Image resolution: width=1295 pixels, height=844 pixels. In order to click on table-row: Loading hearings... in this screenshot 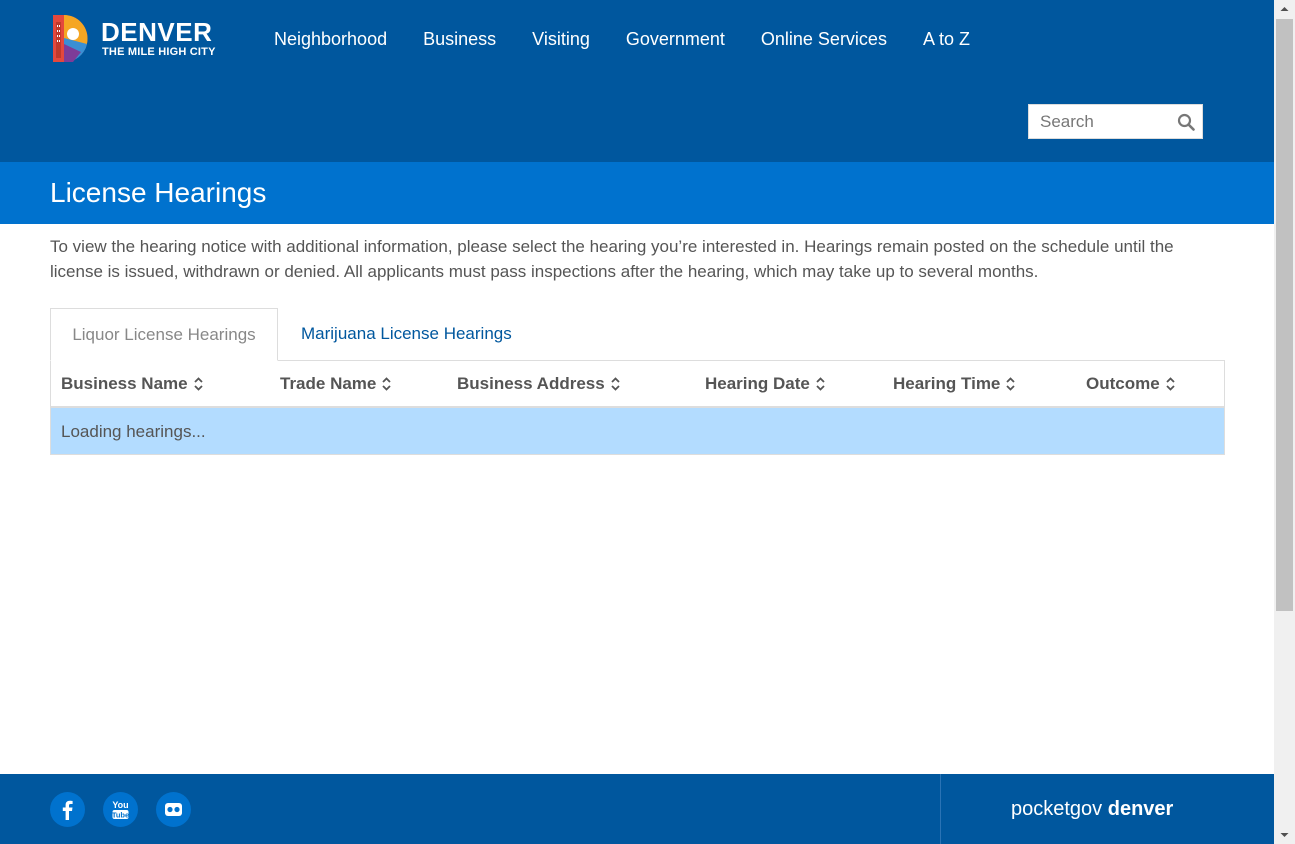, I will do `click(637, 431)`.